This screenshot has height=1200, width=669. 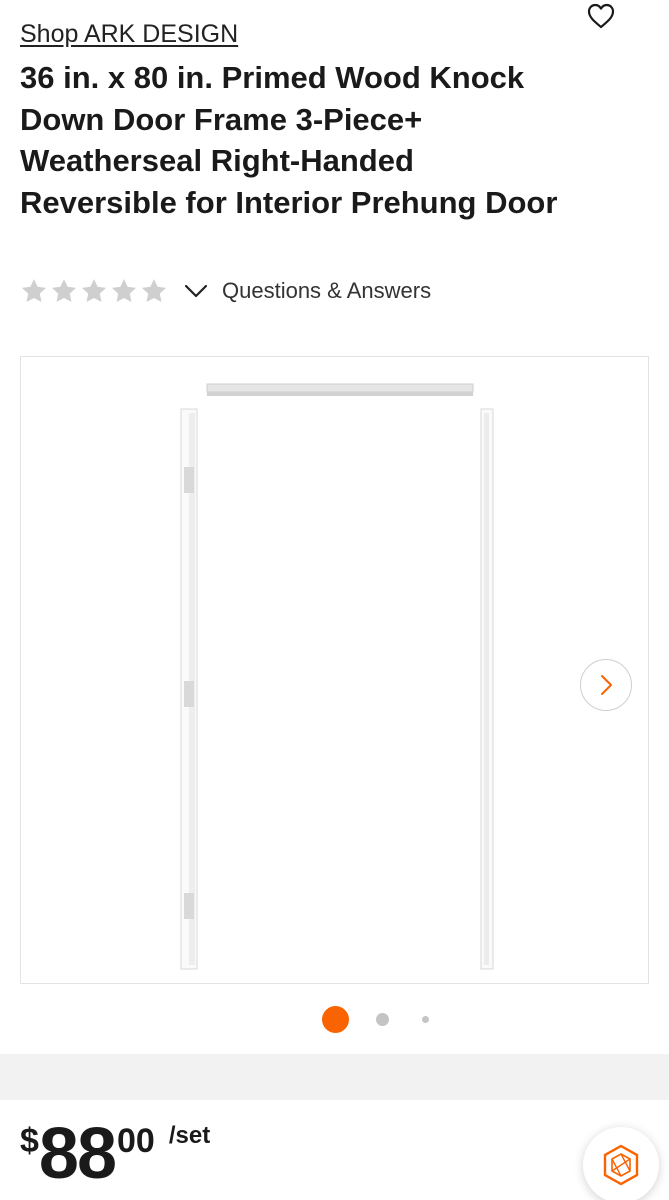 I want to click on questions-answers-link: Questions & Answers, so click(x=326, y=291).